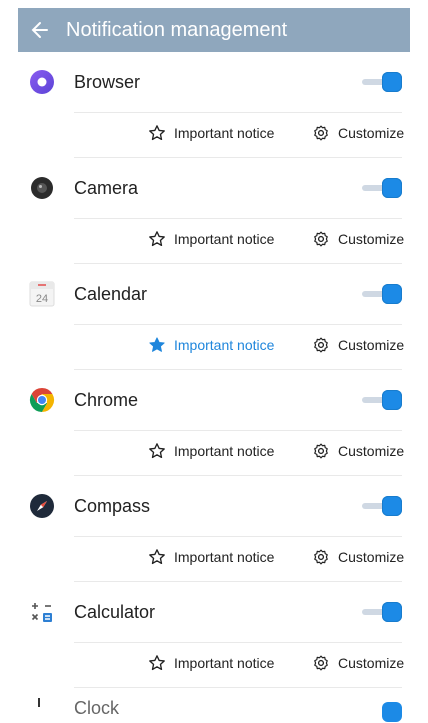 The image size is (428, 723). I want to click on browser-icon, so click(42, 82).